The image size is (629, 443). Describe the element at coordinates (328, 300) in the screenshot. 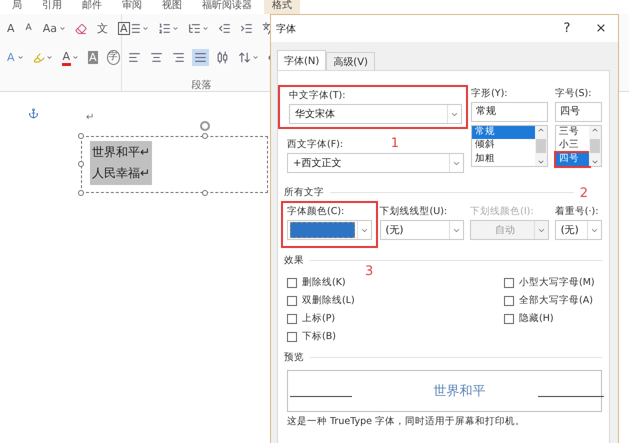

I see `checkbox-label: 双删除线(L)` at that location.